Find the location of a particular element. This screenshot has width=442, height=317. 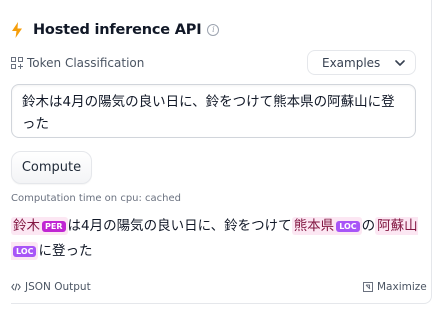

examples-label: Examples is located at coordinates (351, 62).